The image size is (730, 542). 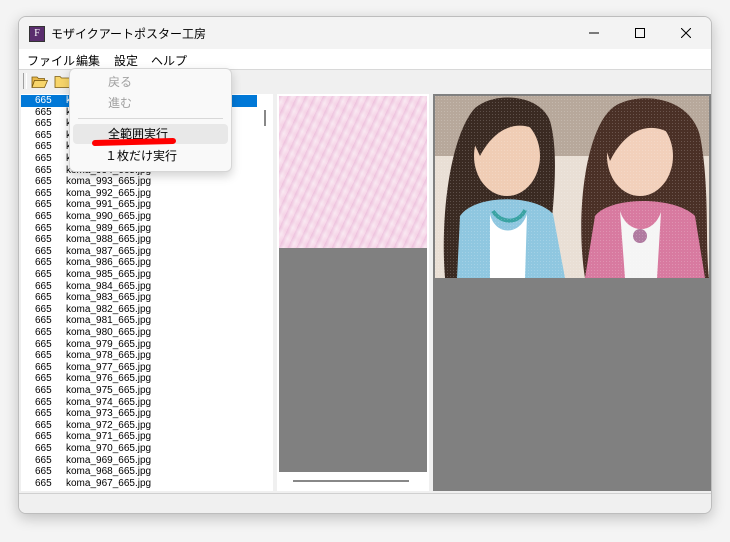 I want to click on list-item: 665 koma_987_665.jpg, so click(x=139, y=252).